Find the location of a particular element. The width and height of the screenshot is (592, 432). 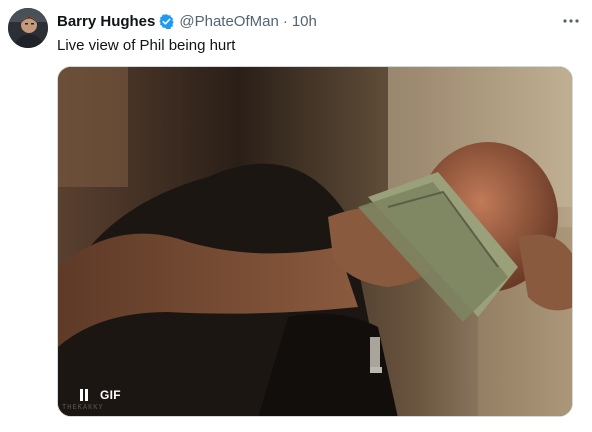

author-handle: @PhateOfMan is located at coordinates (228, 21).